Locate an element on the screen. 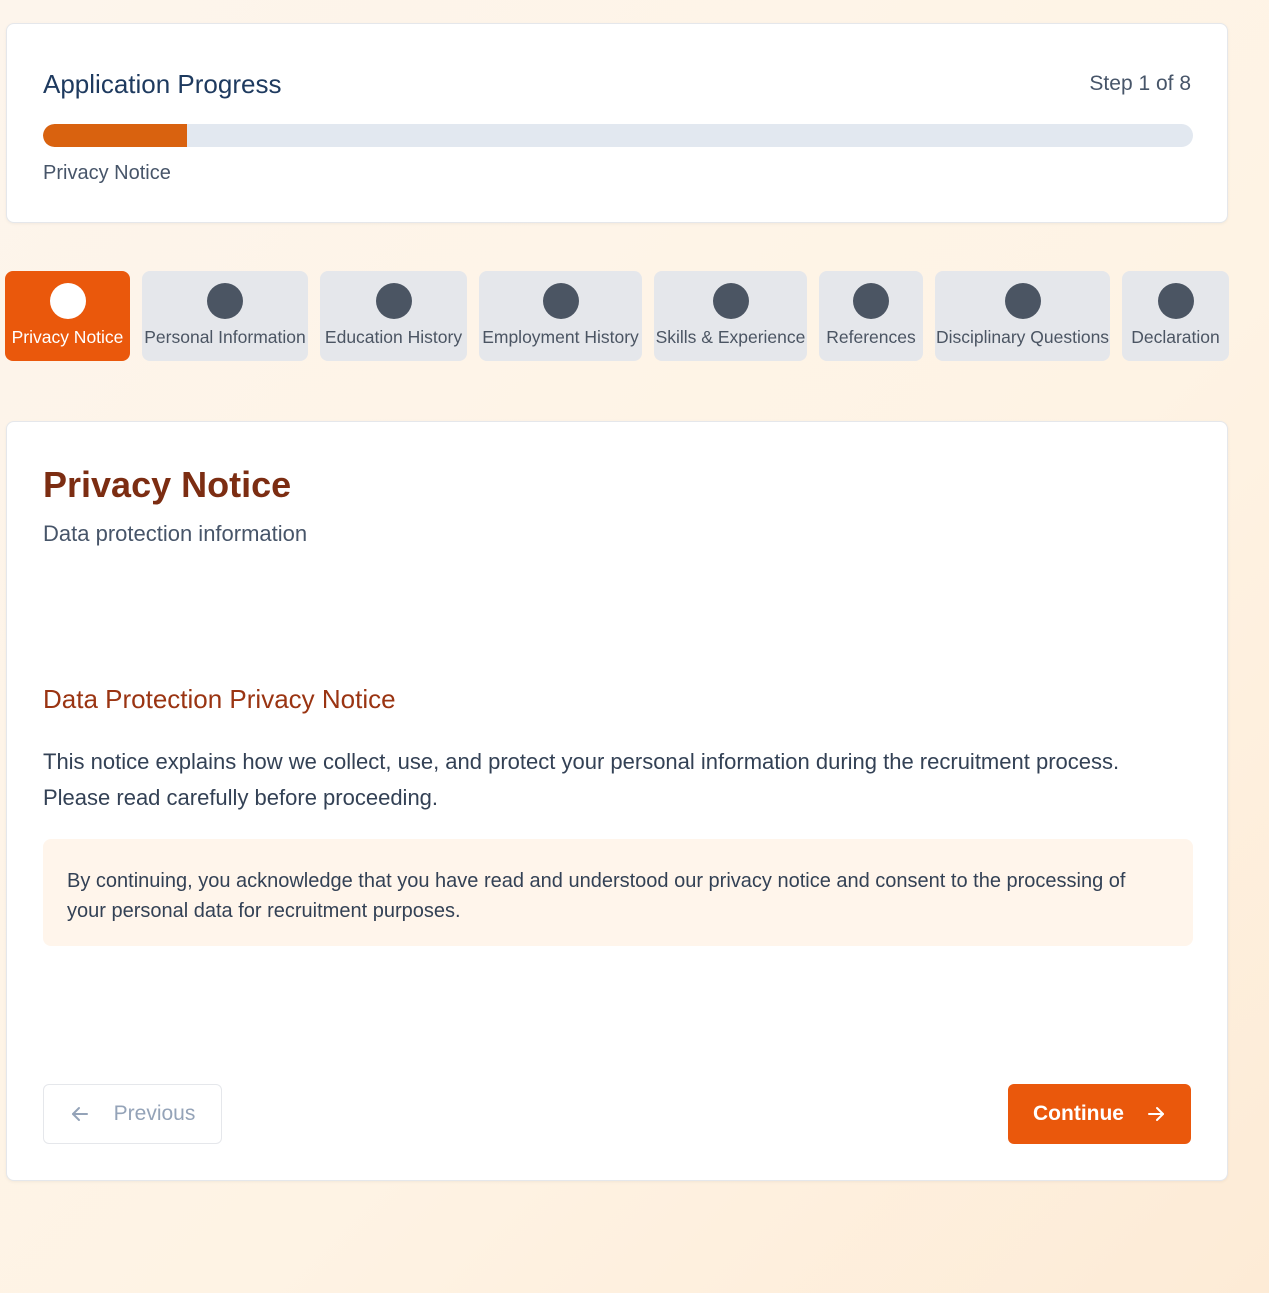 This screenshot has width=1269, height=1293. step-tab-references: References is located at coordinates (871, 316).